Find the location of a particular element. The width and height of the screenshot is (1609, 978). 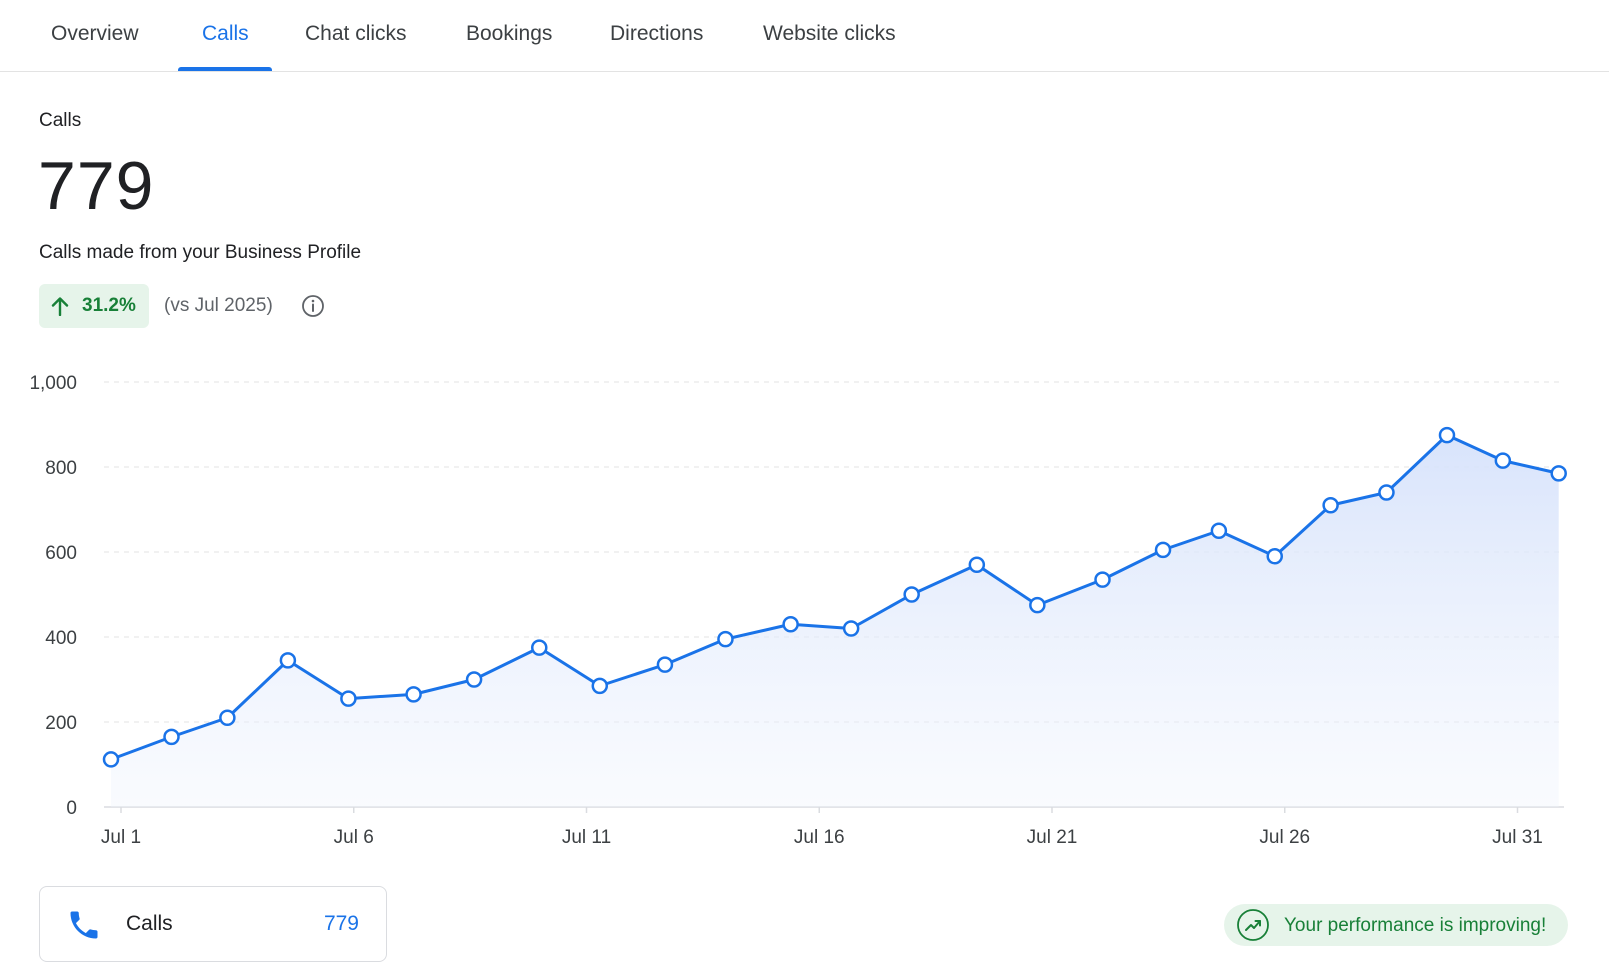

x-tick-label: Jul 26 is located at coordinates (1284, 837).